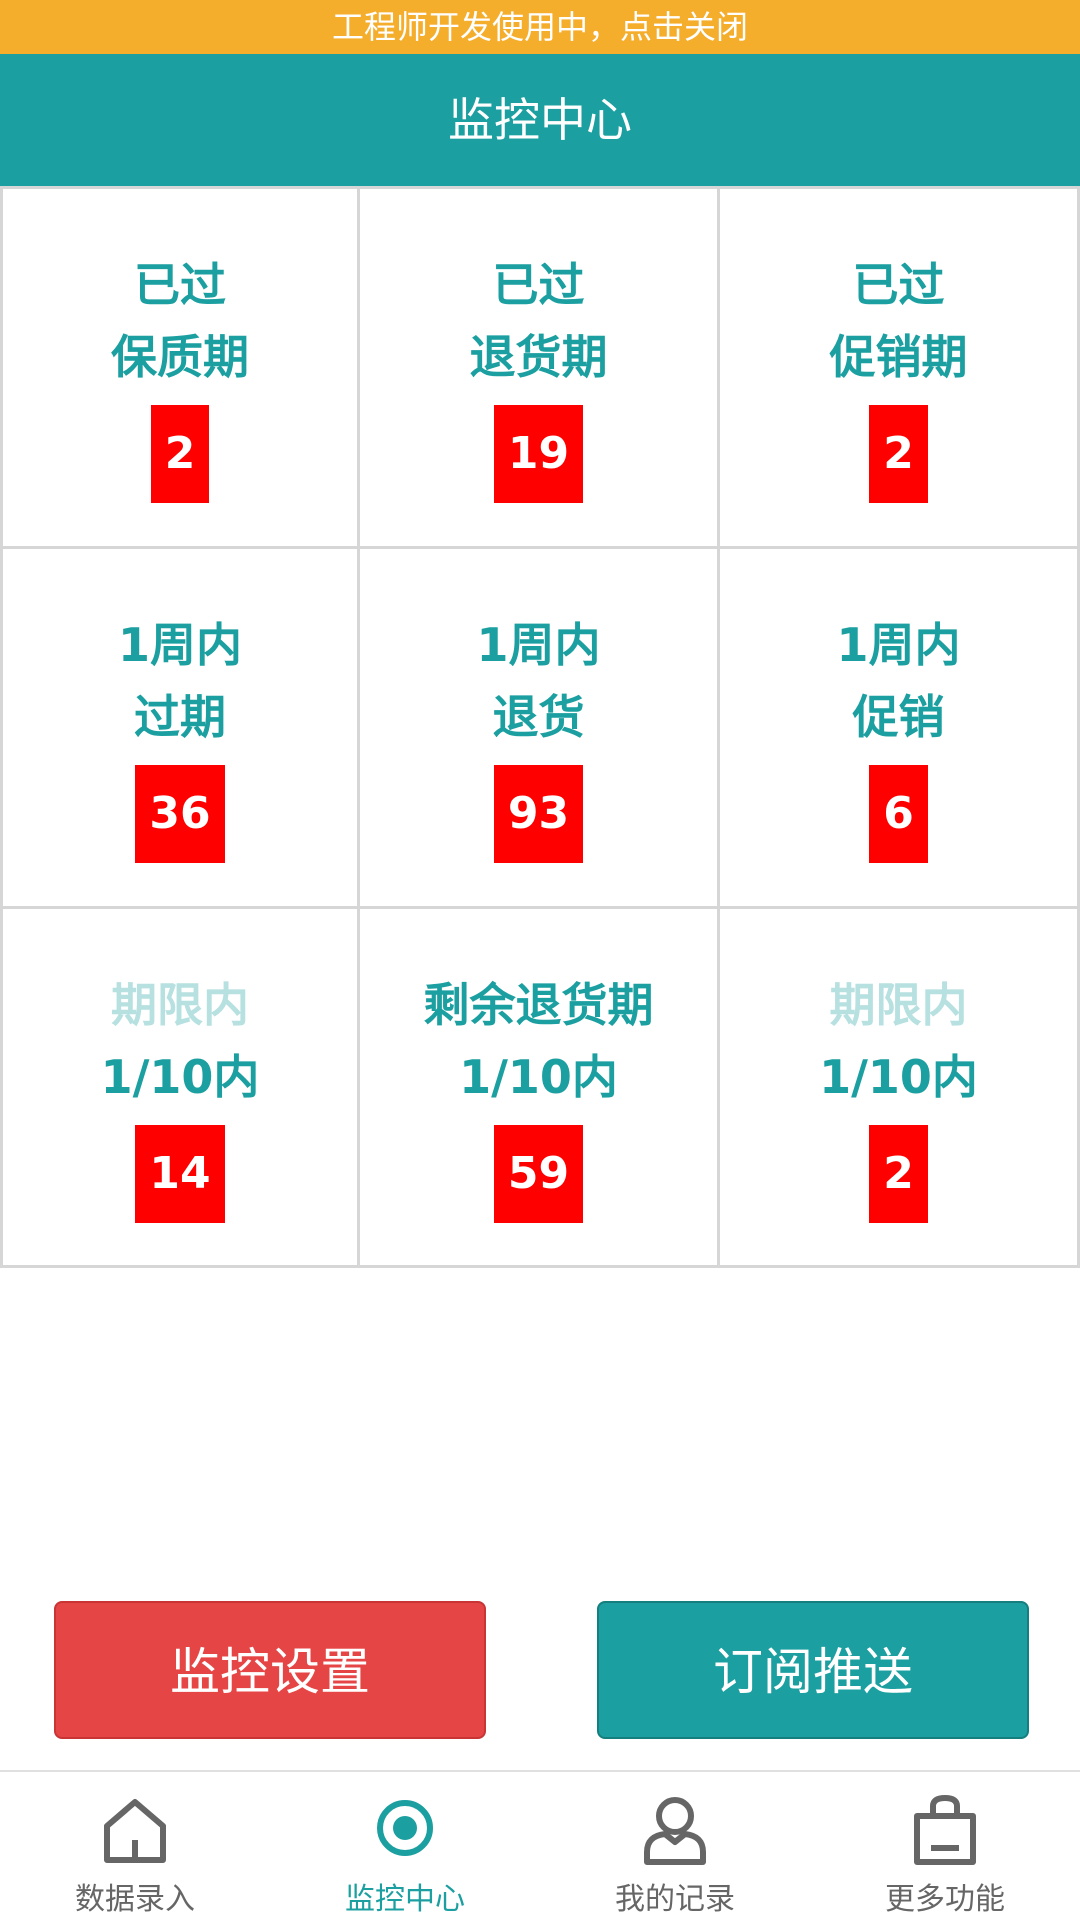  I want to click on cell-label-line2: 退货, so click(538, 717).